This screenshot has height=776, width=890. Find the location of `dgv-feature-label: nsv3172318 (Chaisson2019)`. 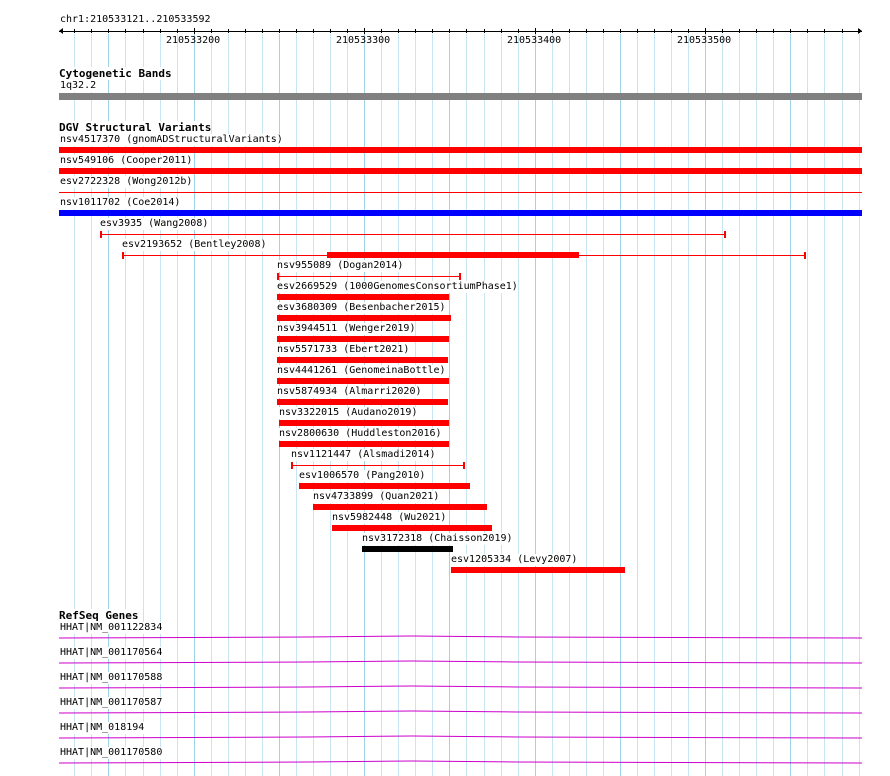

dgv-feature-label: nsv3172318 (Chaisson2019) is located at coordinates (437, 539).